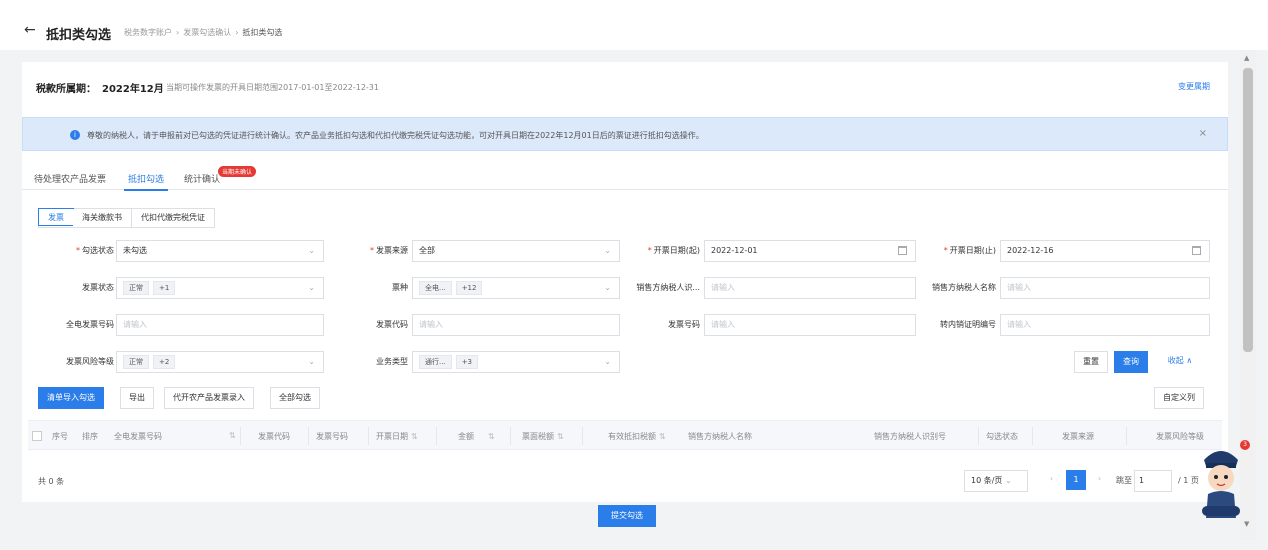  Describe the element at coordinates (516, 362) in the screenshot. I see `biz-type-select: 通行... +3 ⌄` at that location.